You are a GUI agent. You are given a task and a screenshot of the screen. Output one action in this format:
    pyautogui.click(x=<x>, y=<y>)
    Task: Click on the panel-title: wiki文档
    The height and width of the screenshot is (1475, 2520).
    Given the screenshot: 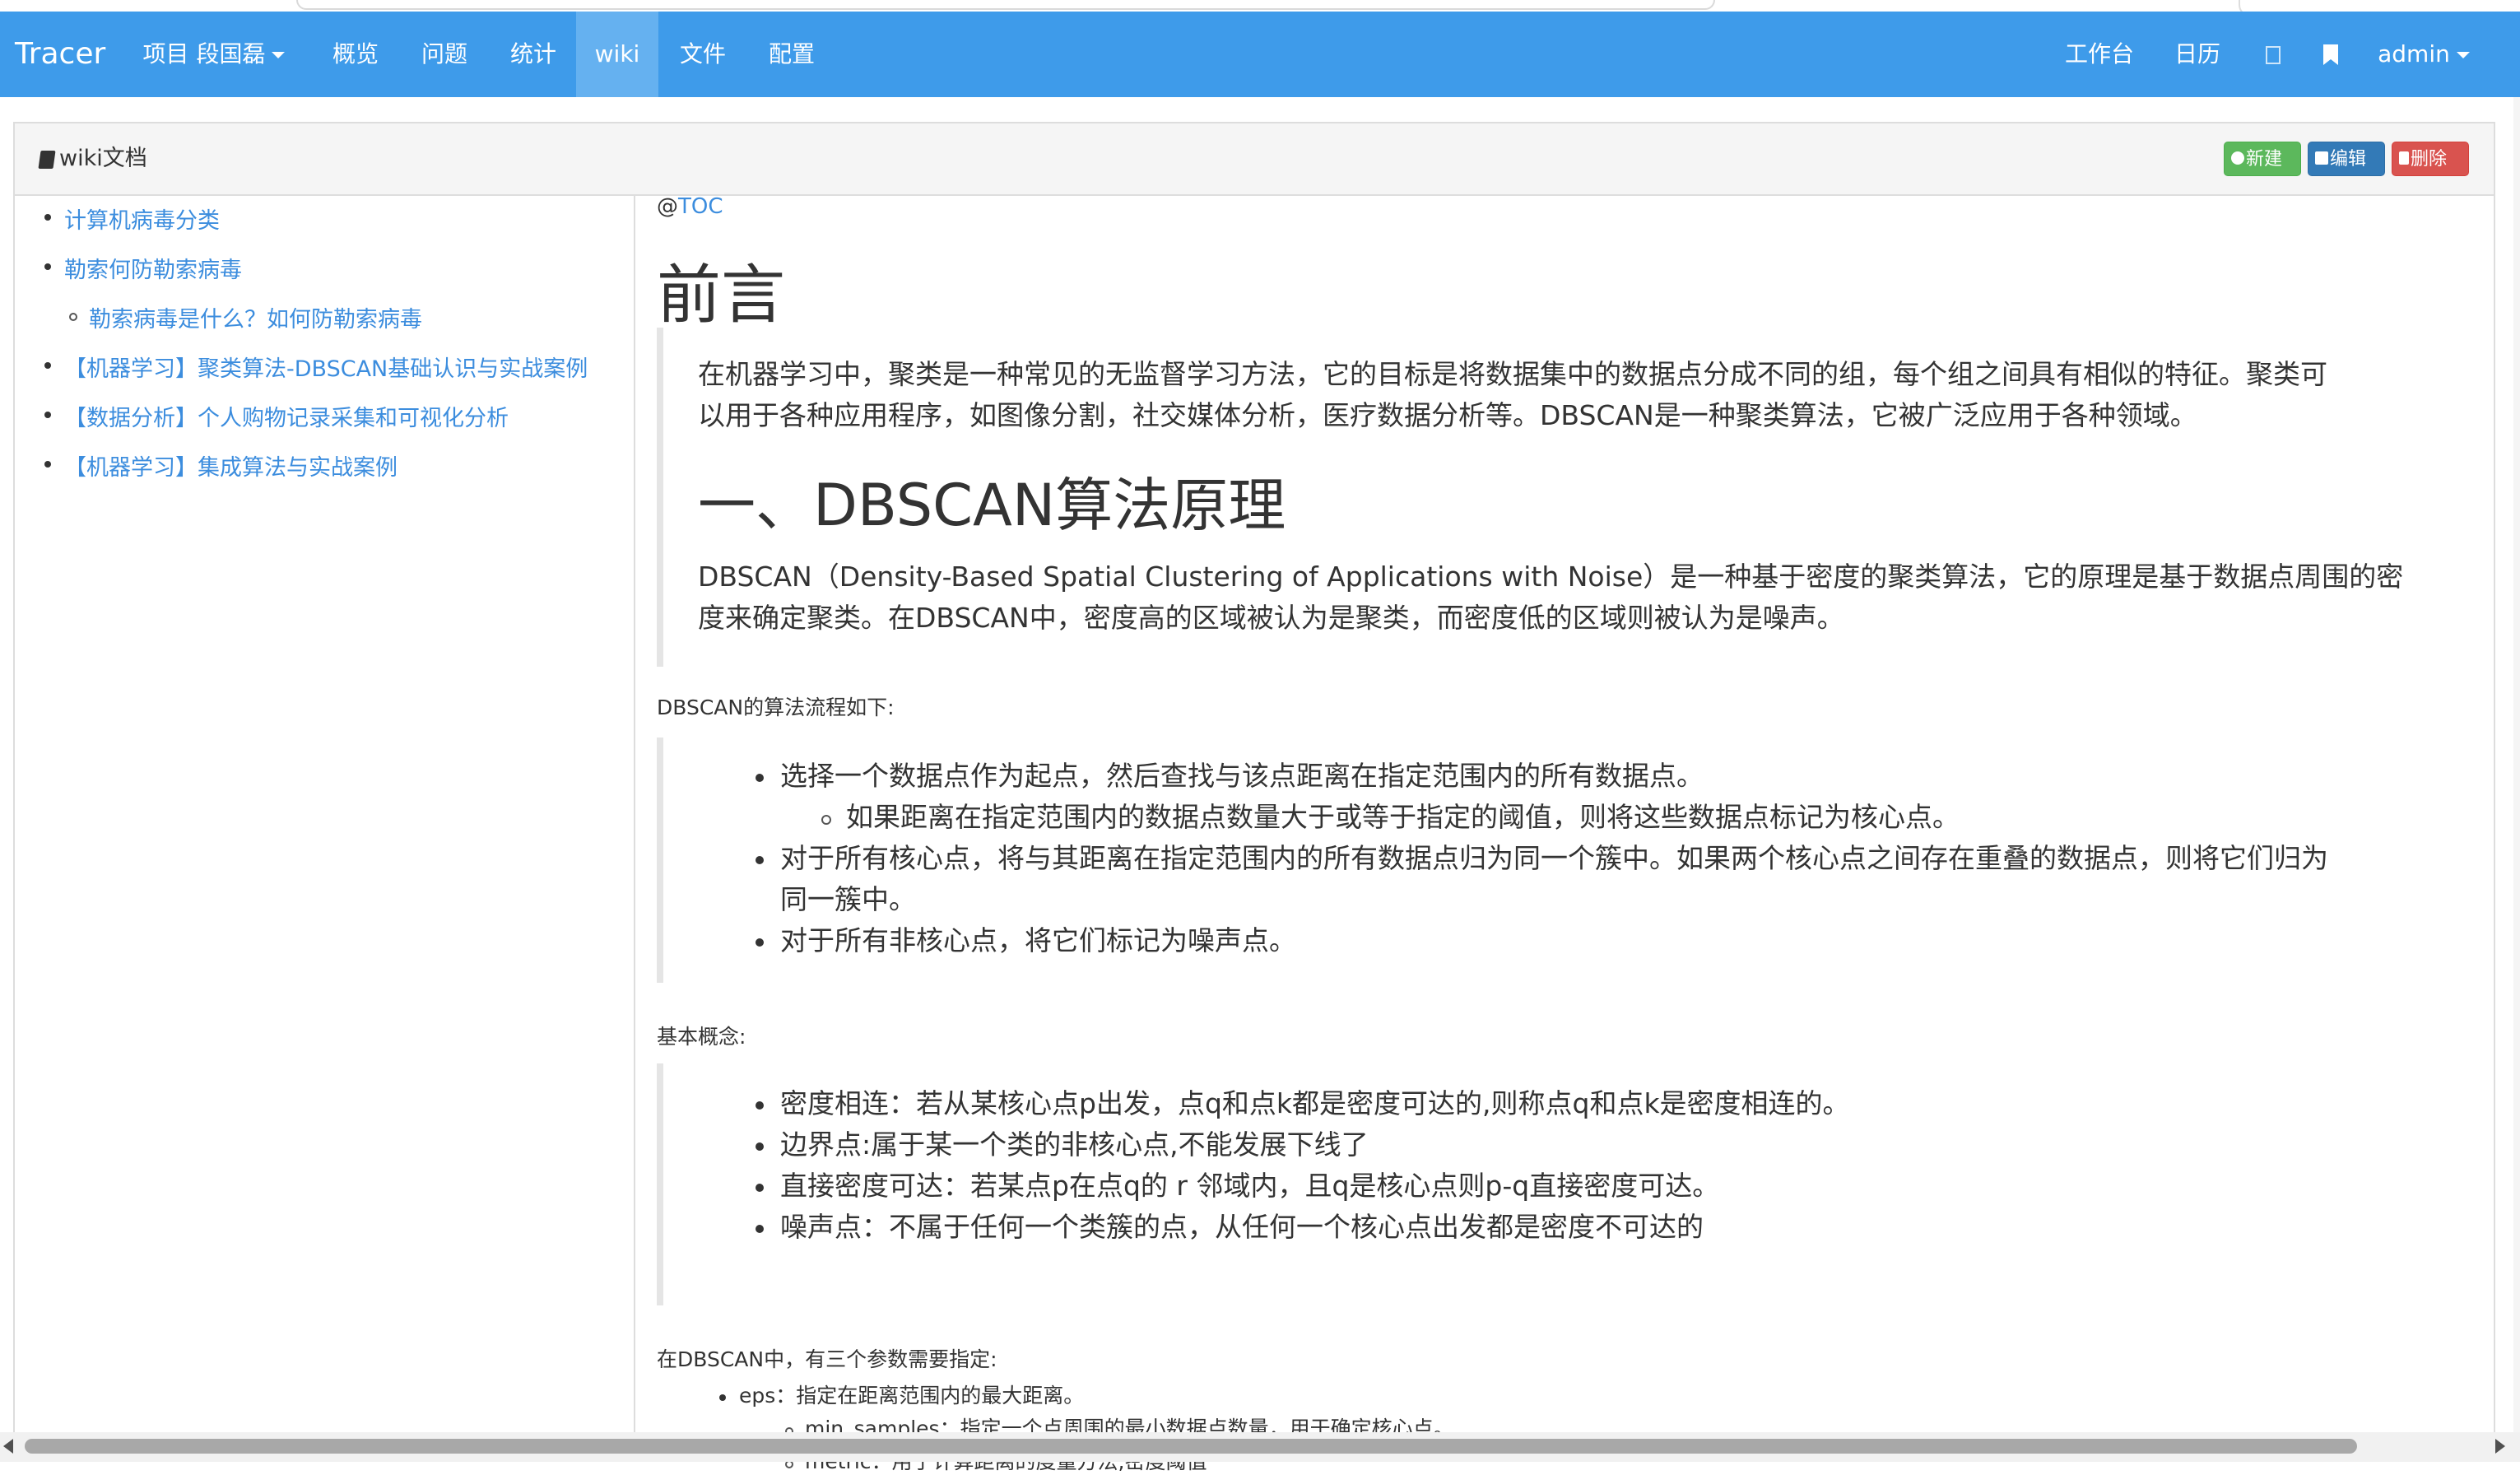 What is the action you would take?
    pyautogui.click(x=92, y=158)
    